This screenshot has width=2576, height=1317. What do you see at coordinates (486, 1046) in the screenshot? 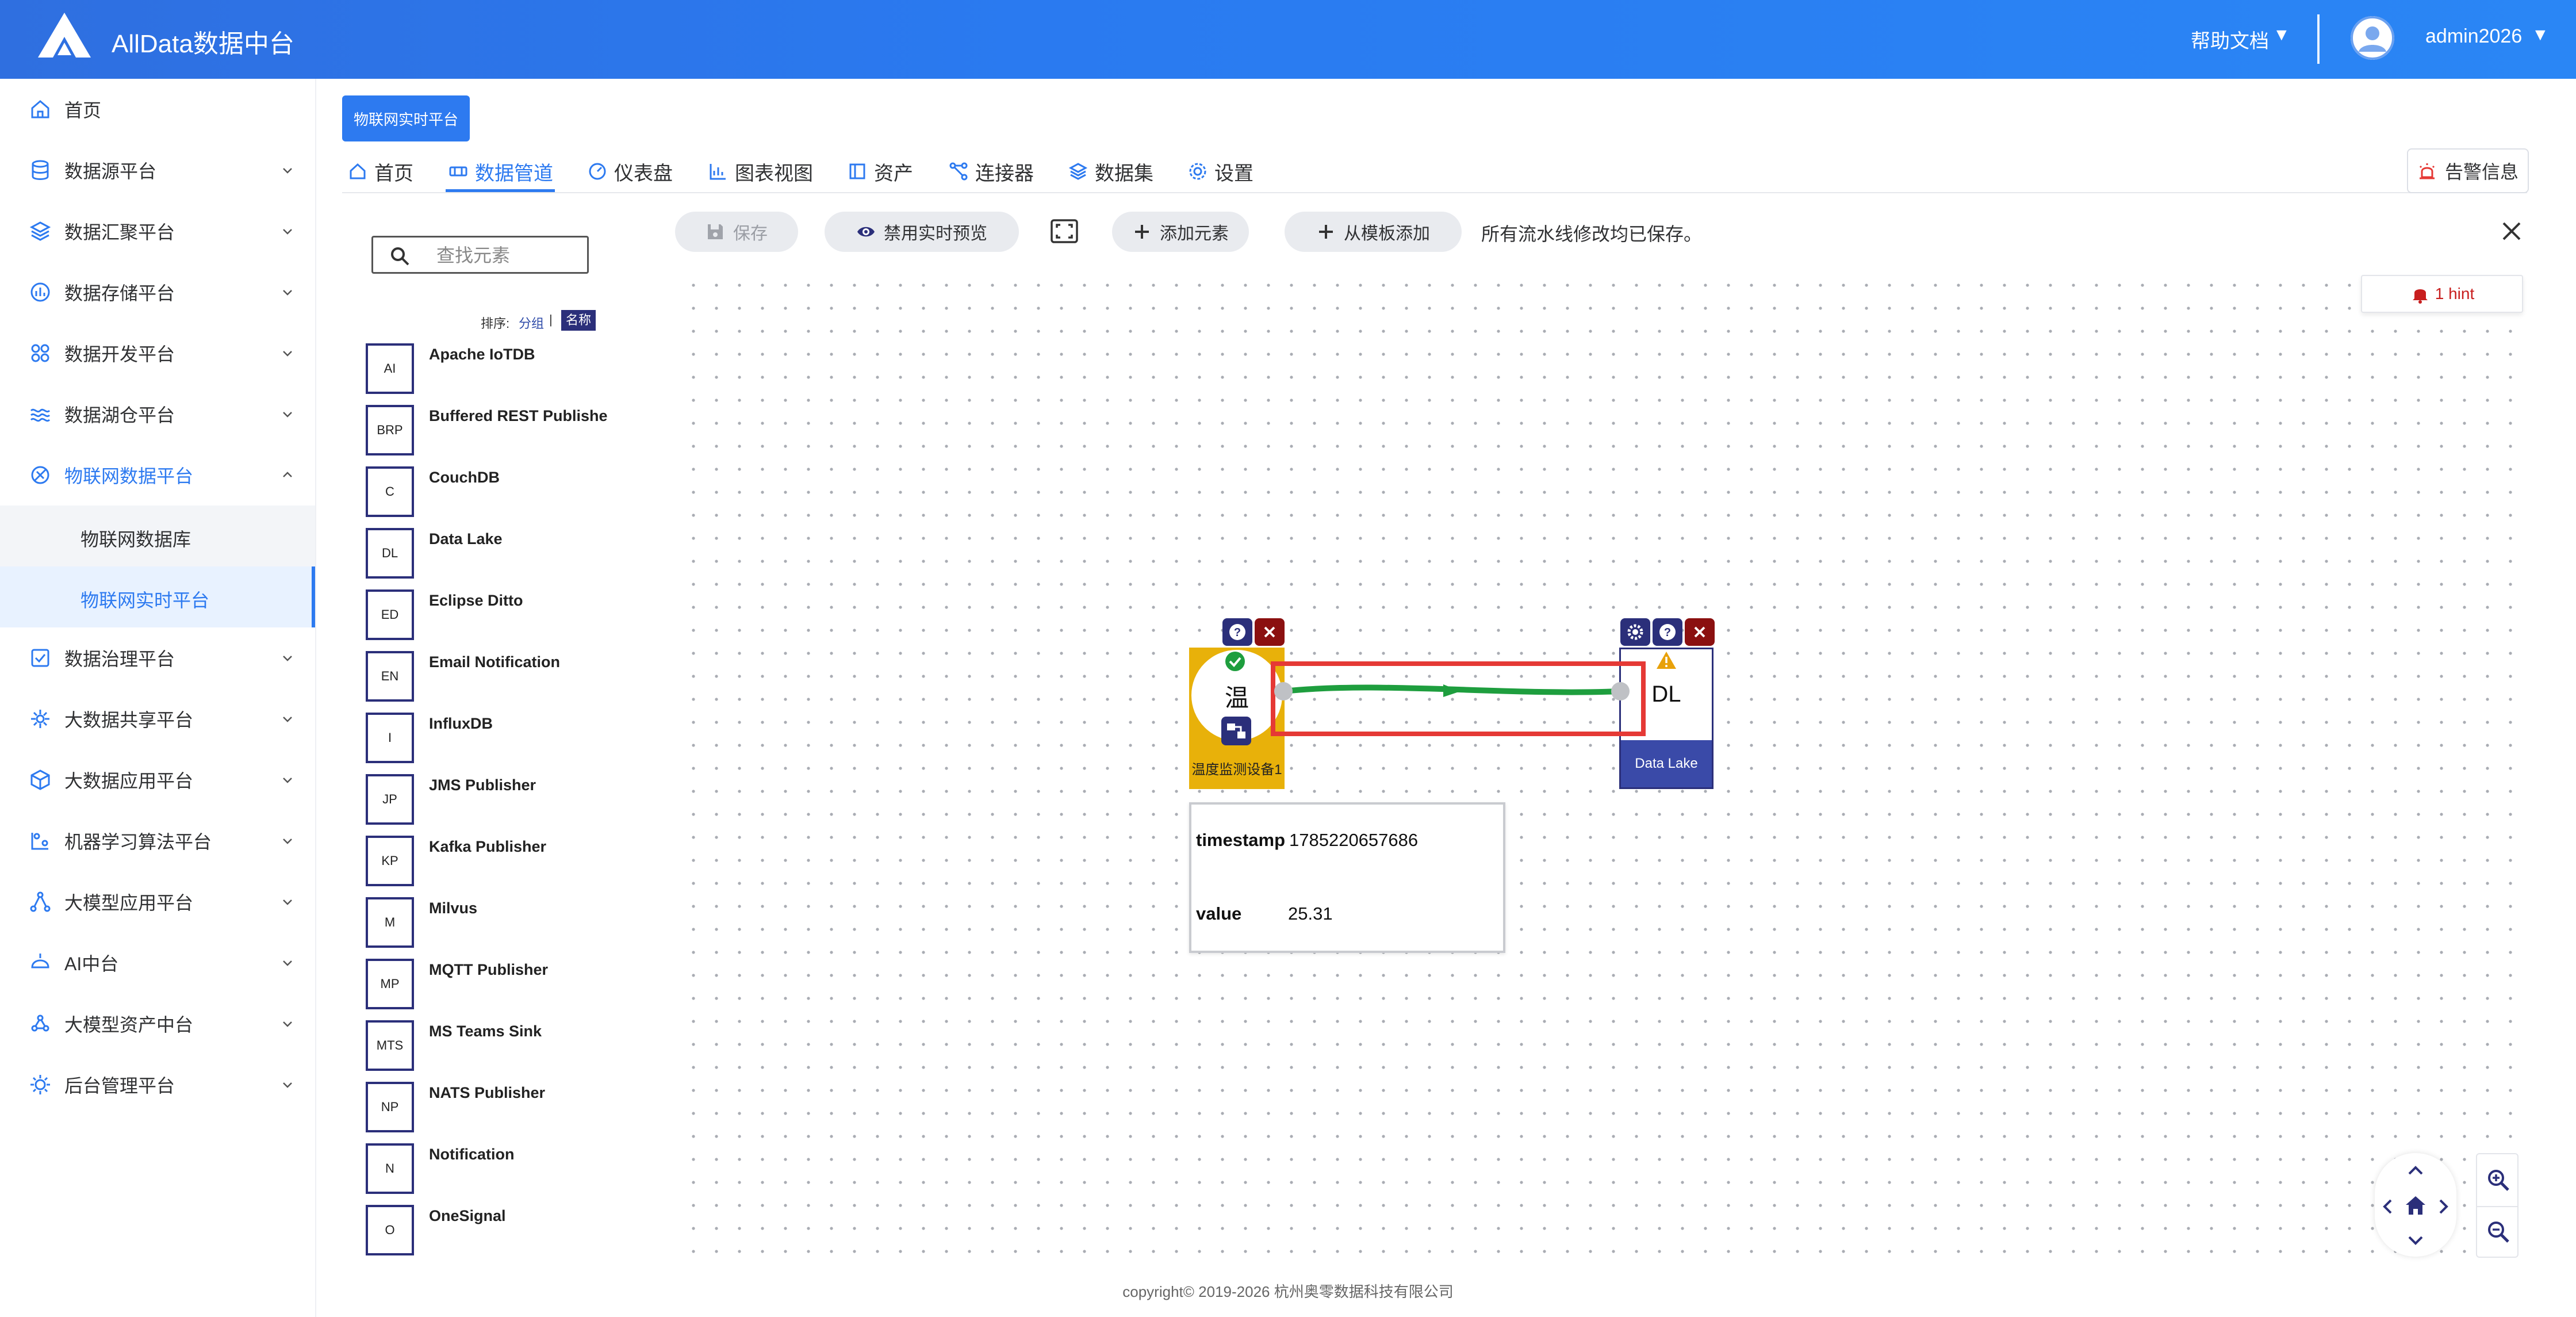
I see `palette-element: MTS MS Teams Sink` at bounding box center [486, 1046].